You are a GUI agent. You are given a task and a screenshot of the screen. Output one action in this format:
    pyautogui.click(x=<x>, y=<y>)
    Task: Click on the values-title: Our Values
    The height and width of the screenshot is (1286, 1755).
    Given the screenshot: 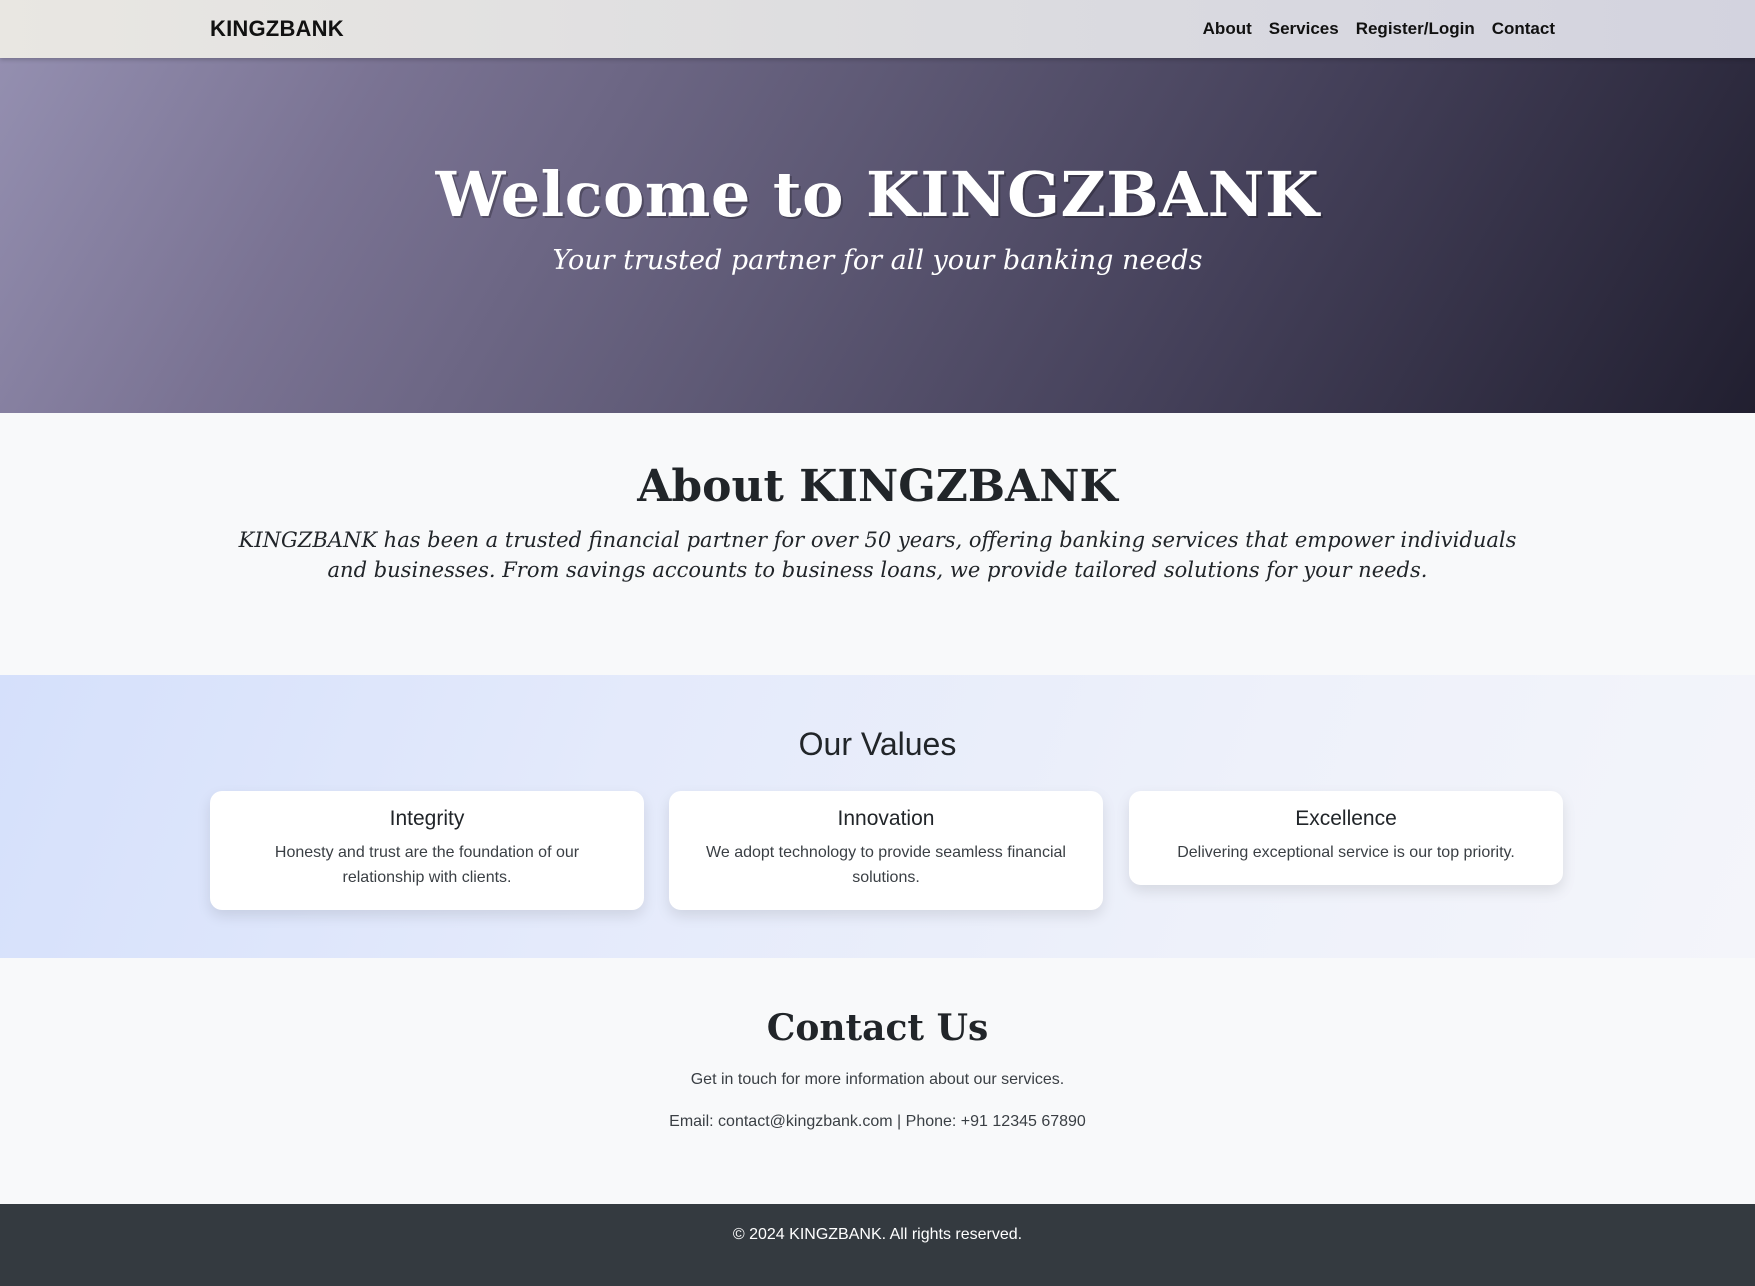 What is the action you would take?
    pyautogui.click(x=877, y=744)
    